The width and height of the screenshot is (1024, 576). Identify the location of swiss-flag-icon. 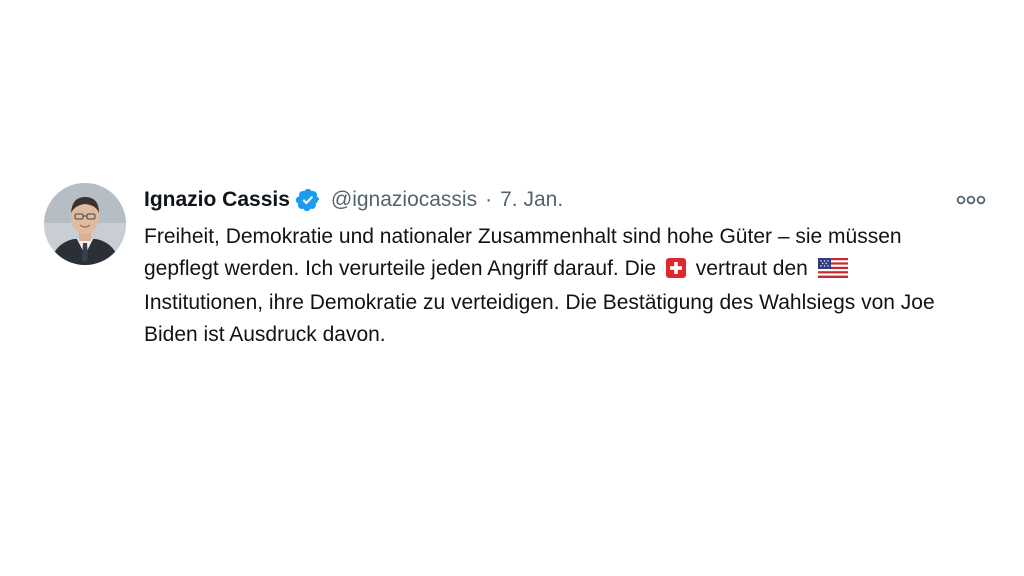
(675, 272).